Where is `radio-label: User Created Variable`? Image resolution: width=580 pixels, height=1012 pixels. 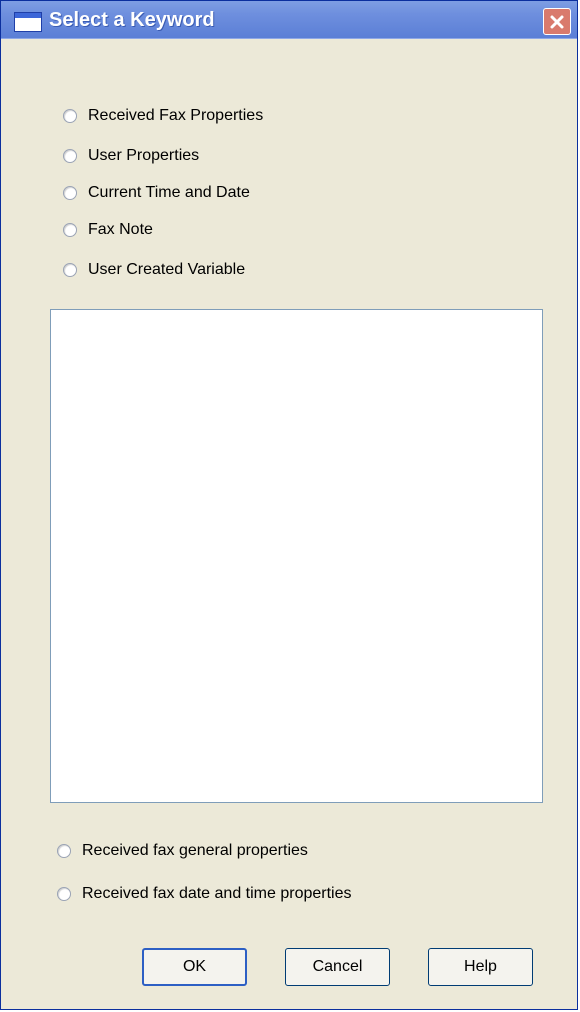
radio-label: User Created Variable is located at coordinates (167, 269).